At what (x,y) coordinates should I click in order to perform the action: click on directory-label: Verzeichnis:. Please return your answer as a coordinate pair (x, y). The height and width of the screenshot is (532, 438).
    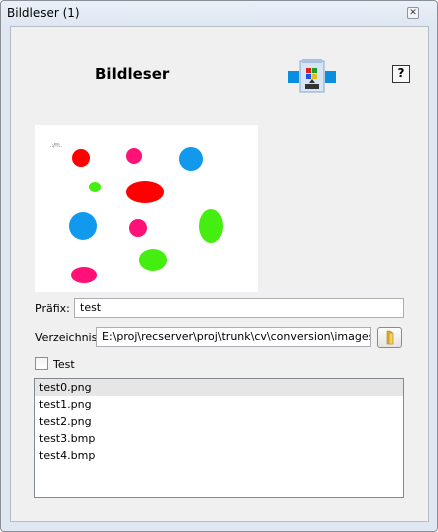
    Looking at the image, I should click on (68, 337).